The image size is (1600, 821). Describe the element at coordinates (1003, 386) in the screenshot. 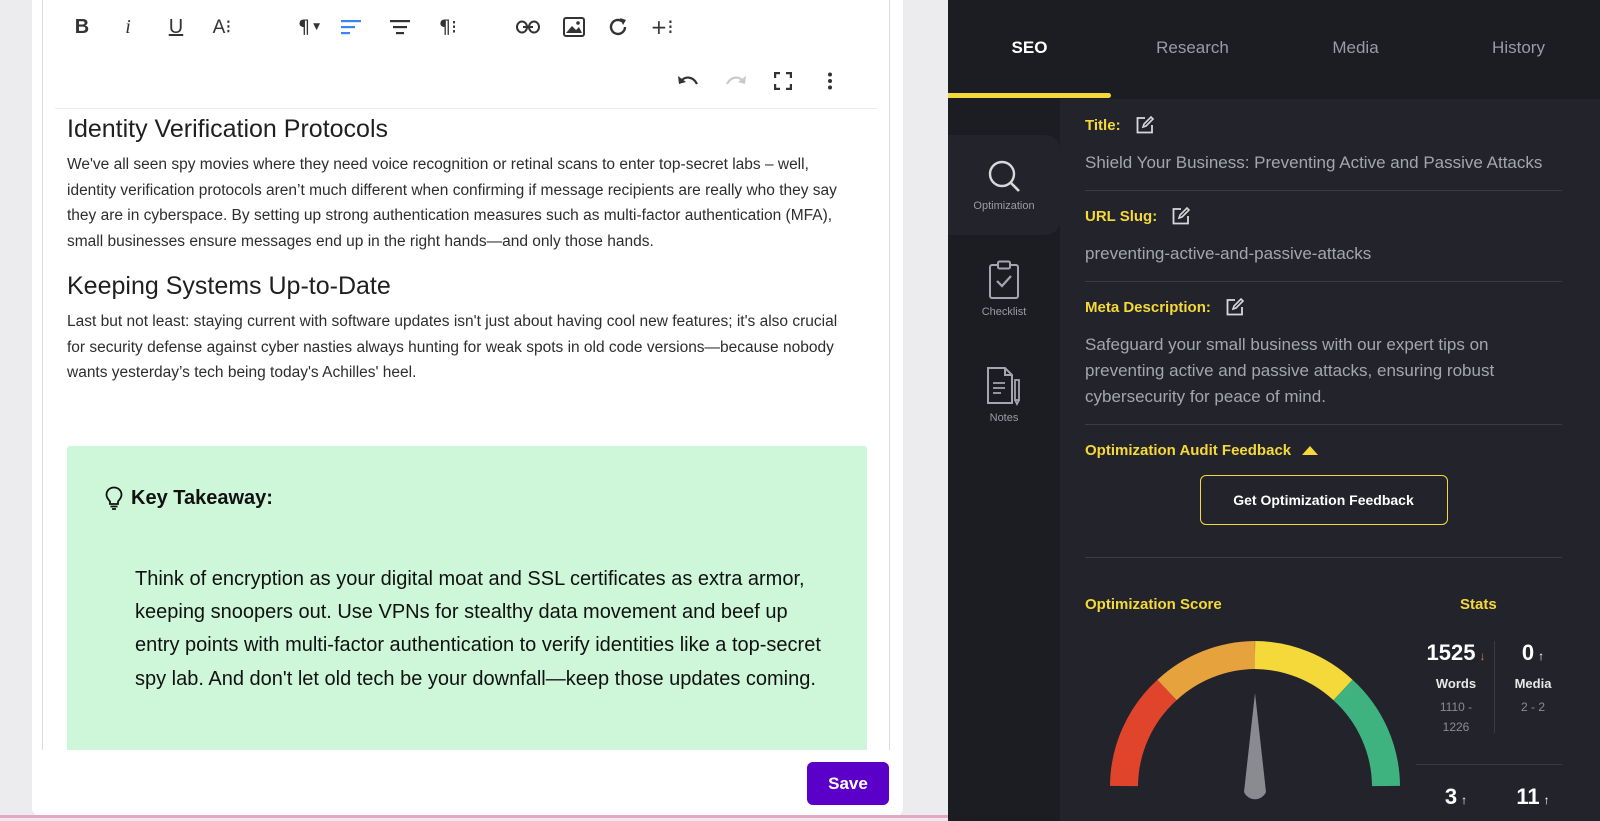

I see `notes-icon` at that location.